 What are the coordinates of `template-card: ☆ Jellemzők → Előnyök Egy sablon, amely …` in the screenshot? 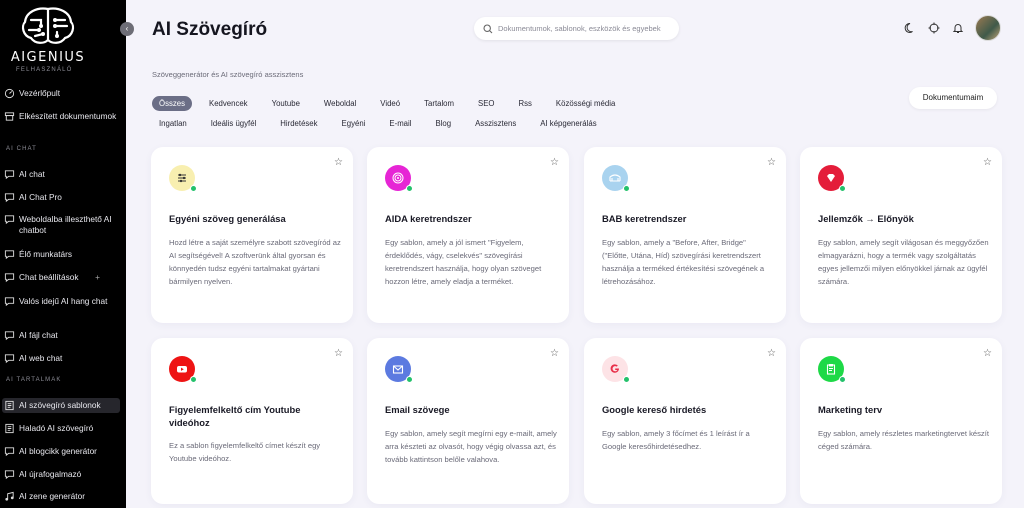 It's located at (901, 235).